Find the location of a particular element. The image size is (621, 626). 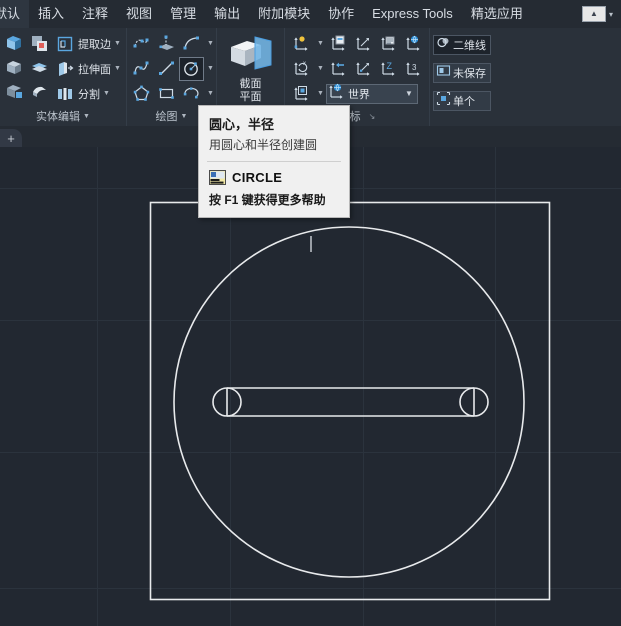

draw-grid: ▼ ▼ ▼ is located at coordinates (172, 68).